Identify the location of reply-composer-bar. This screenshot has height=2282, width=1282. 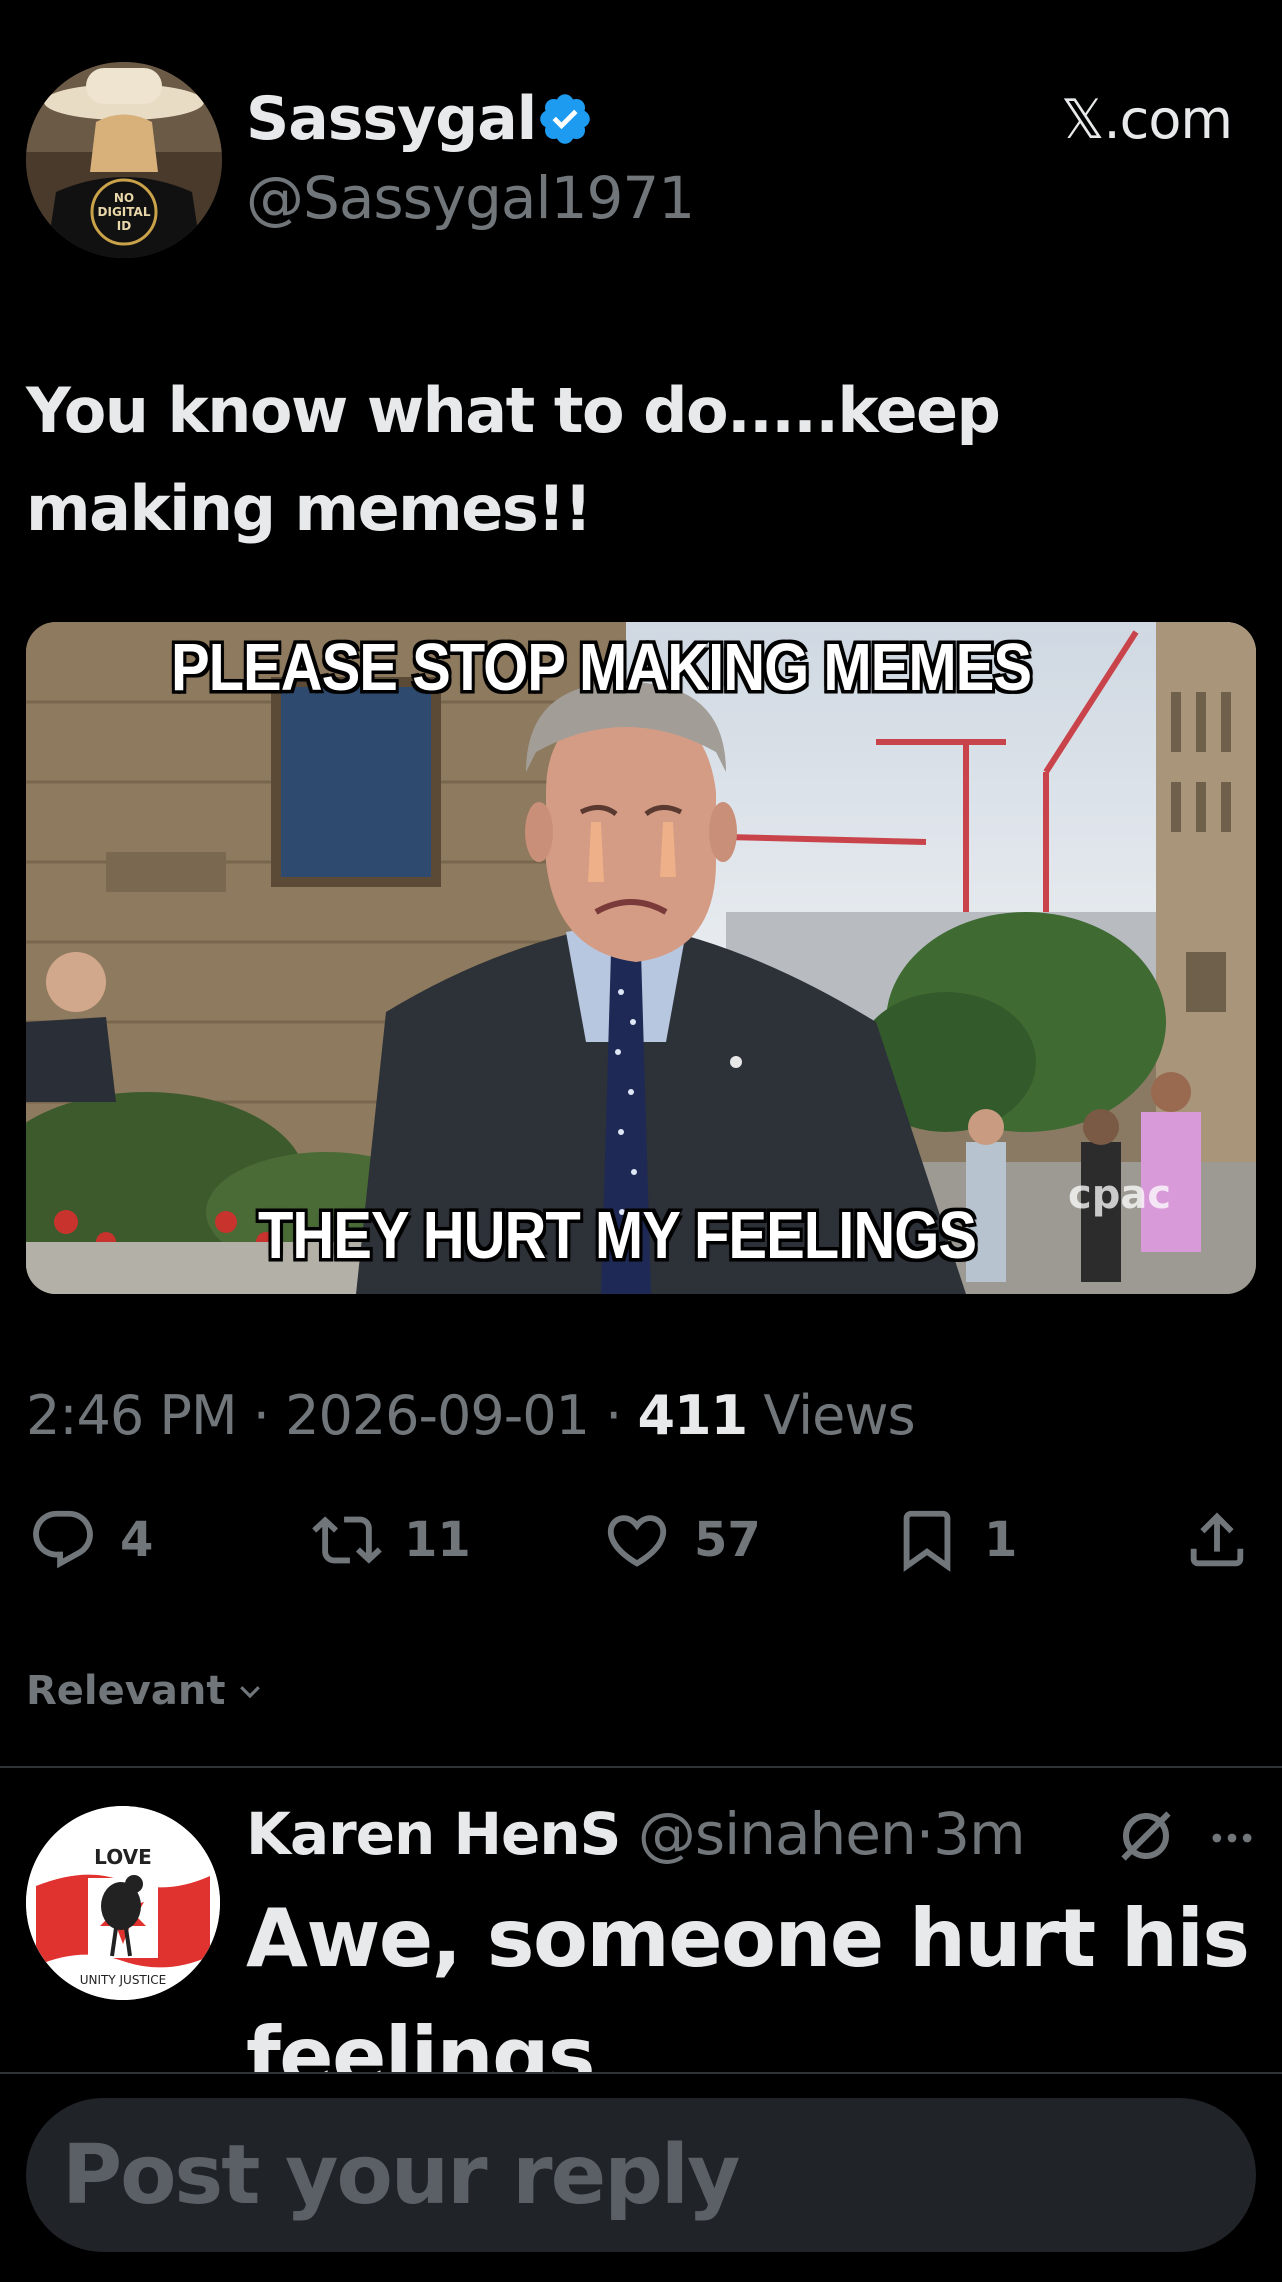
(641, 2177).